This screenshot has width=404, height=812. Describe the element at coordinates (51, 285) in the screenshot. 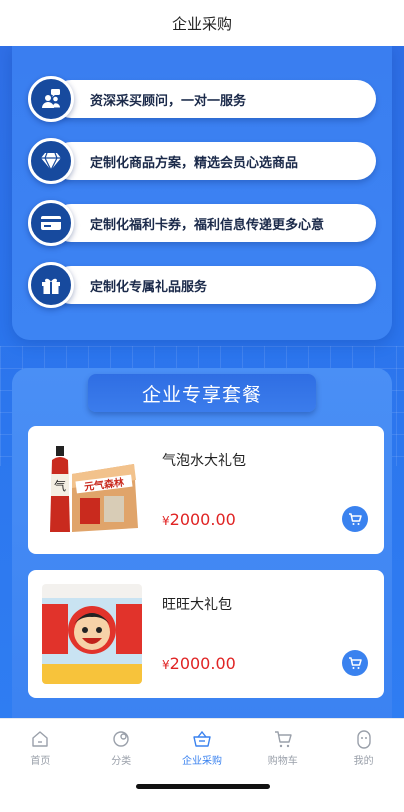

I see `gift-icon` at that location.